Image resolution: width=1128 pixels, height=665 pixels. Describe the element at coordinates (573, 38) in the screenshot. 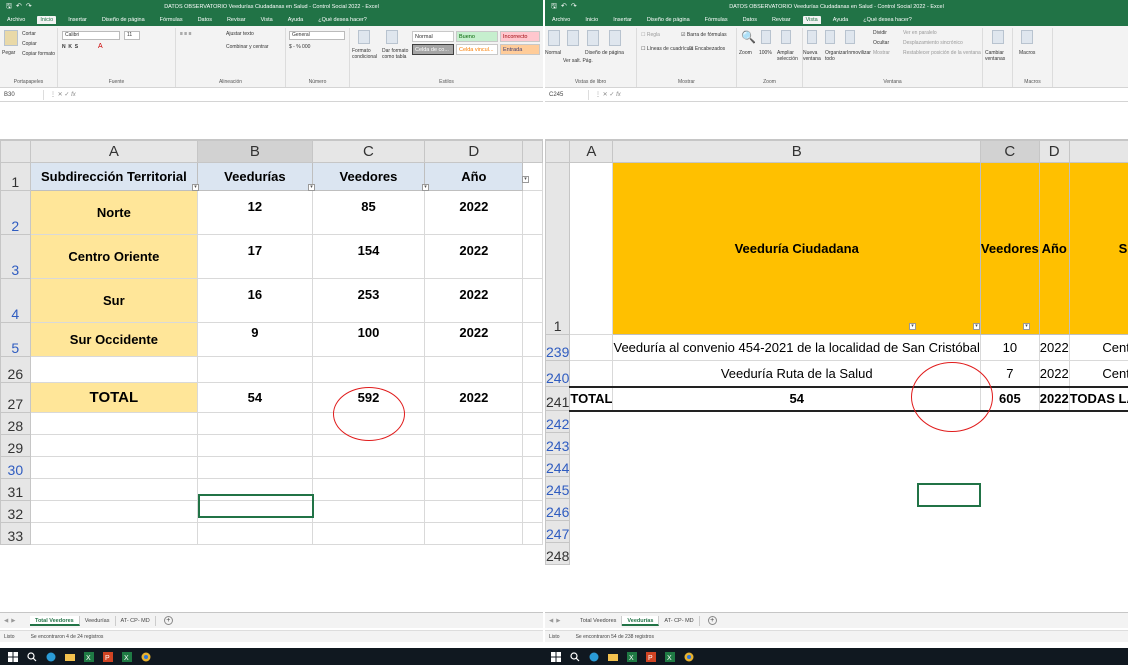

I see `page-break-icon` at that location.